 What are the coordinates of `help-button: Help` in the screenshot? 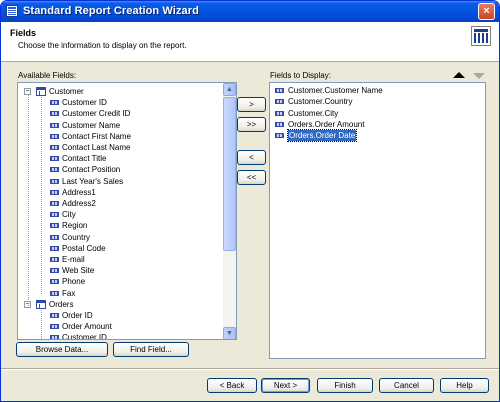 It's located at (464, 385).